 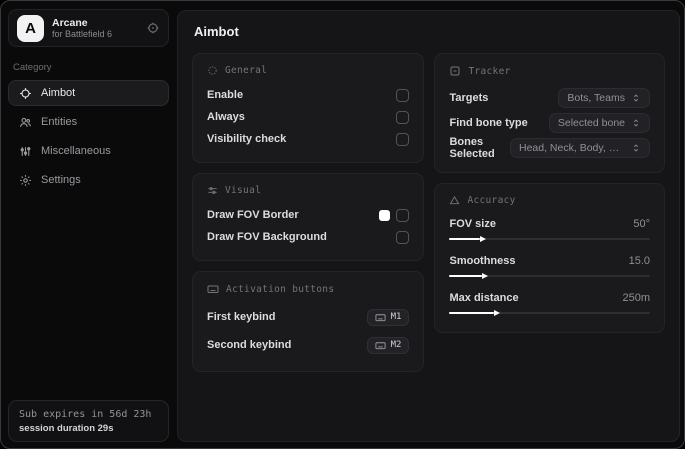 I want to click on setting-label: Second keybind, so click(x=249, y=345).